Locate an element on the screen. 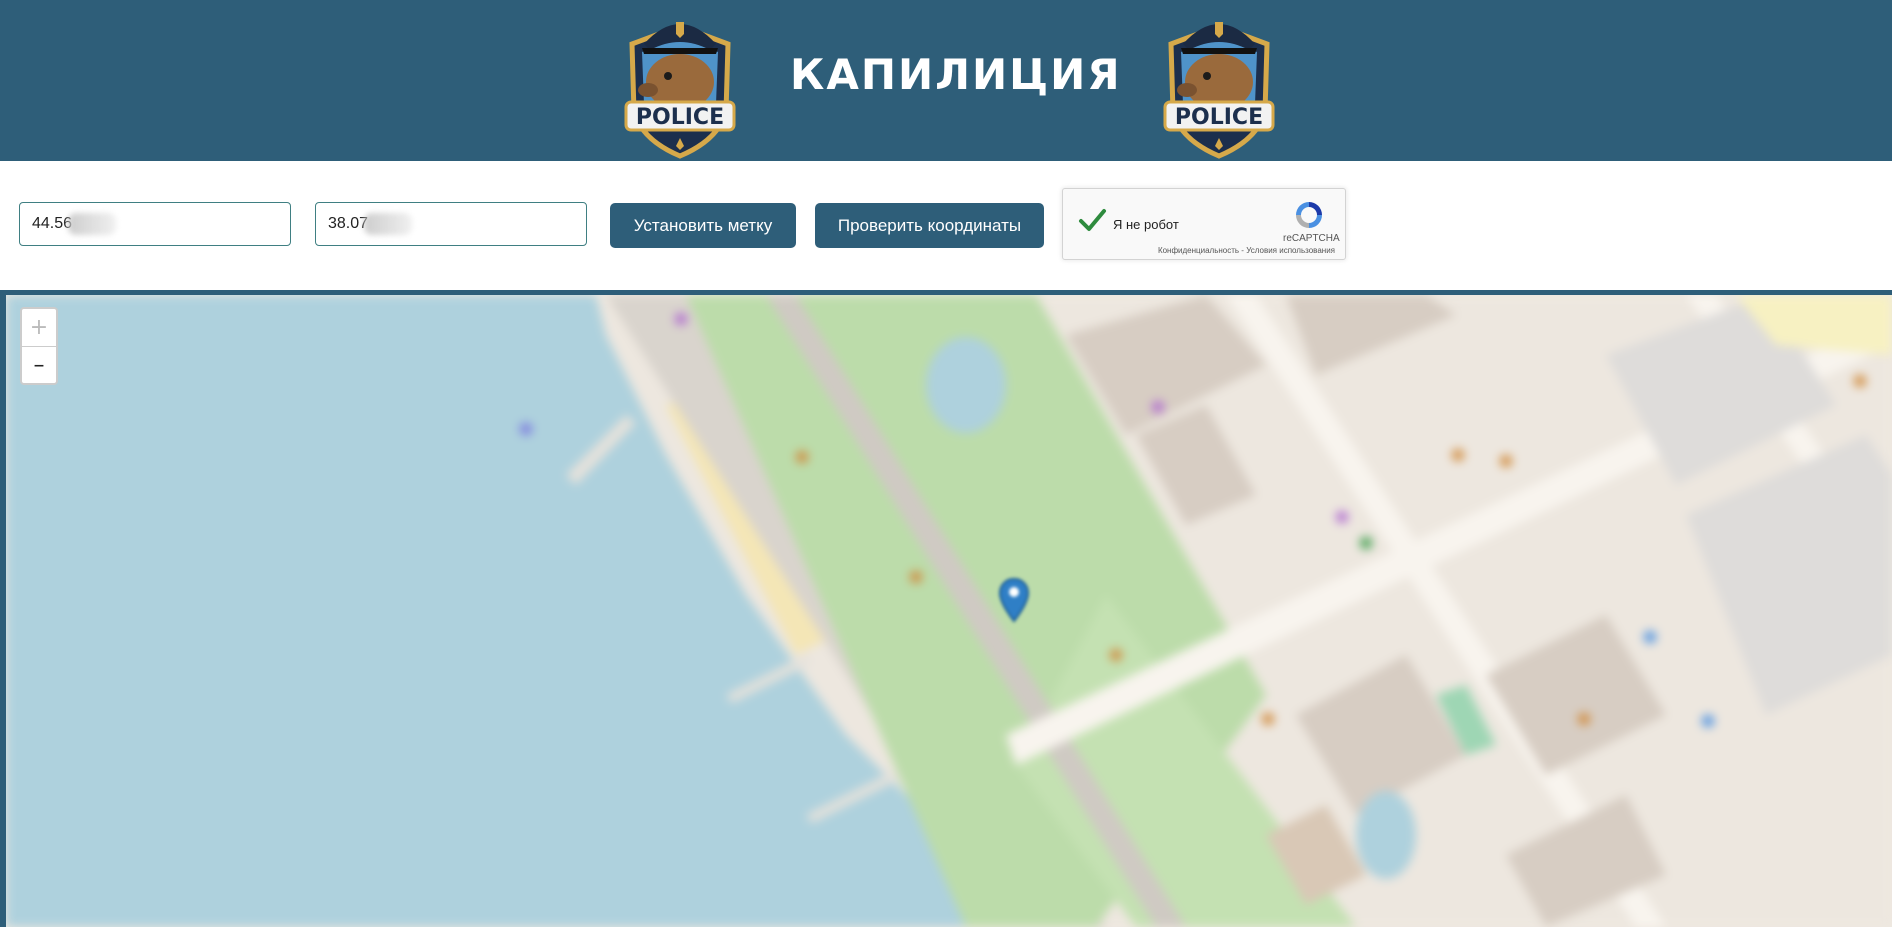 The width and height of the screenshot is (1892, 927). minus-icon: – is located at coordinates (39, 365).